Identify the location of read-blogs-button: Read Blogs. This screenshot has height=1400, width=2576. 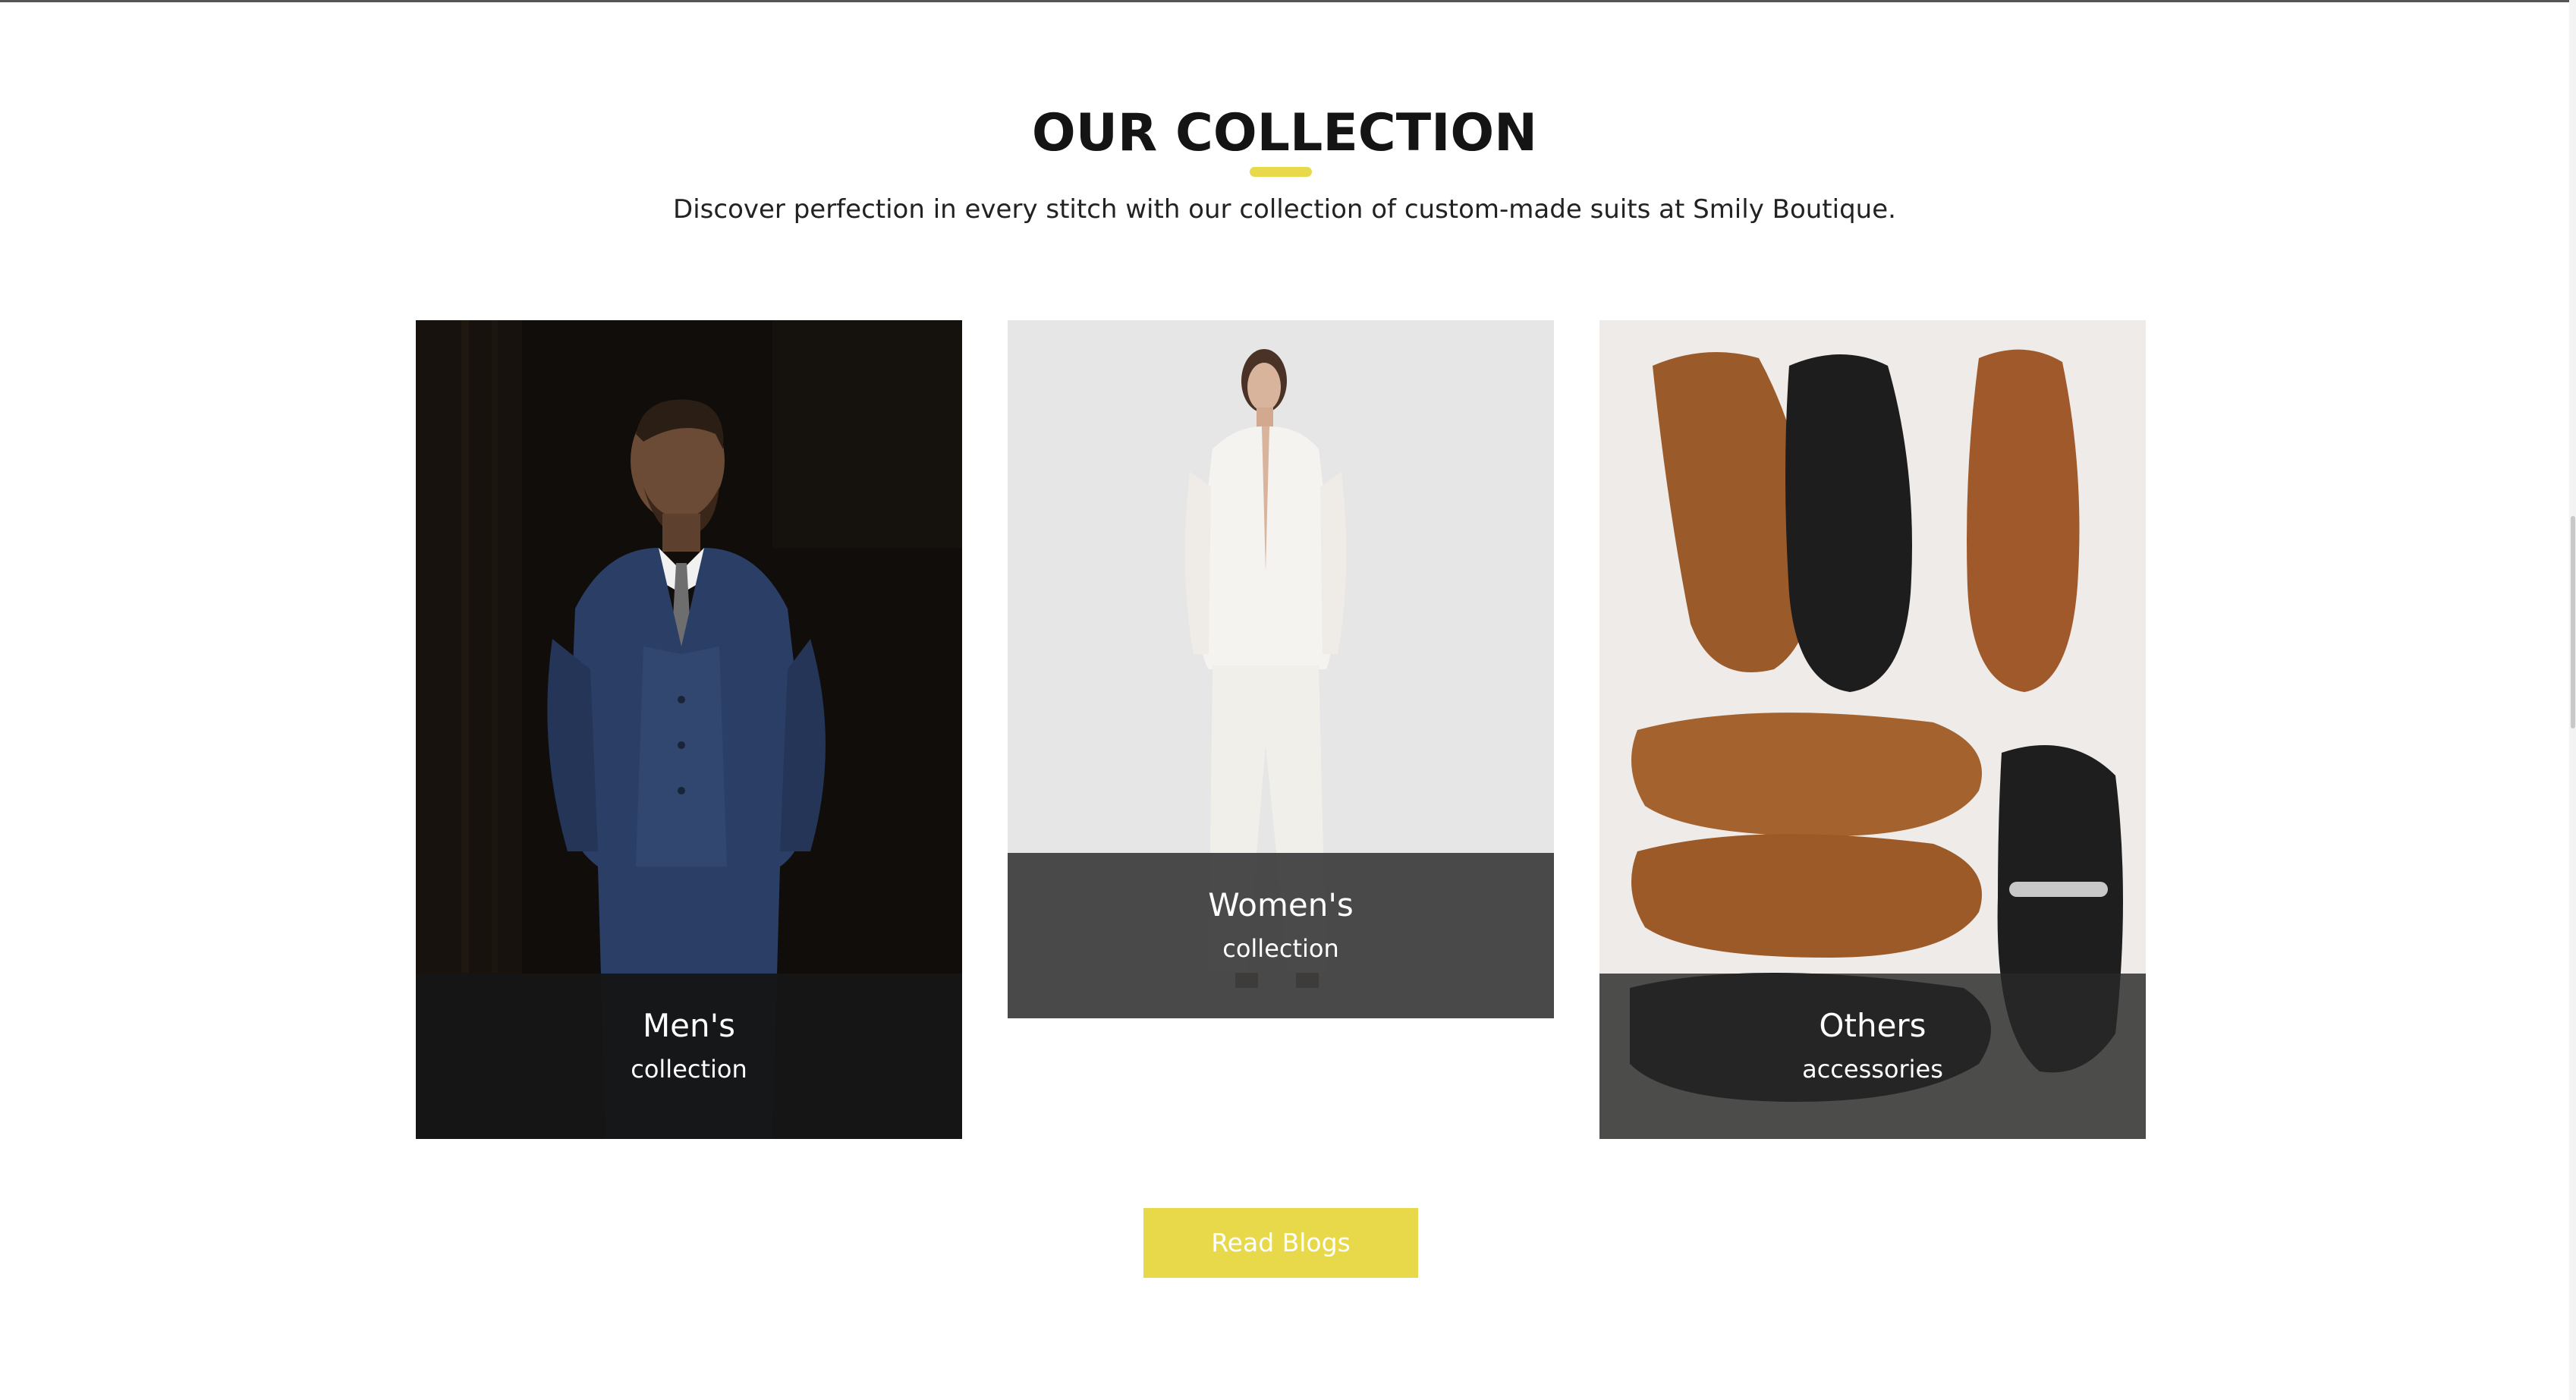
(1280, 1243).